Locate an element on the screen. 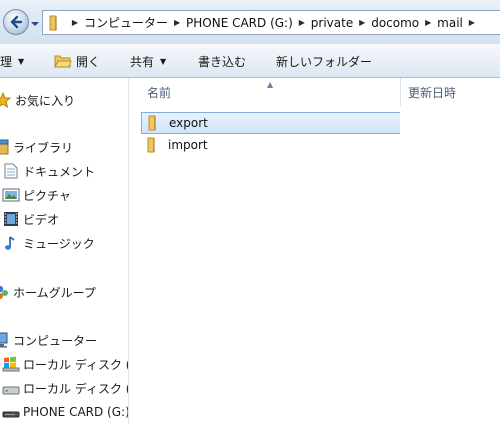 This screenshot has width=500, height=424. share-button: 共有 ▼ is located at coordinates (148, 61).